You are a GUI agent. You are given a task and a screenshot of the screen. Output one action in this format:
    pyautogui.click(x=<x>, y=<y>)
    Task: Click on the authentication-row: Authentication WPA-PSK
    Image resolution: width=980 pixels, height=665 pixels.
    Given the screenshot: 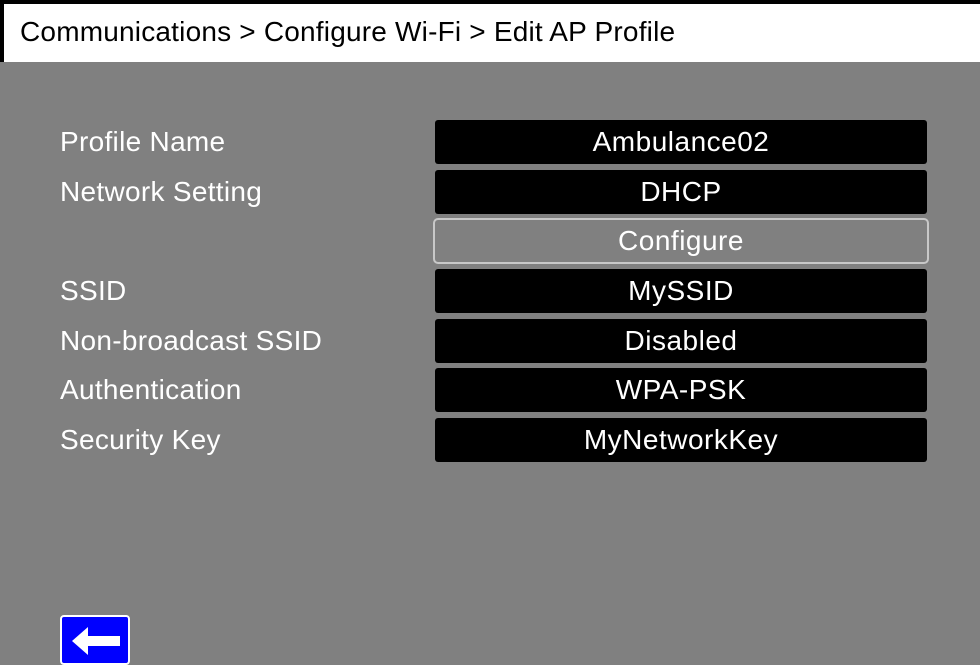 What is the action you would take?
    pyautogui.click(x=490, y=390)
    